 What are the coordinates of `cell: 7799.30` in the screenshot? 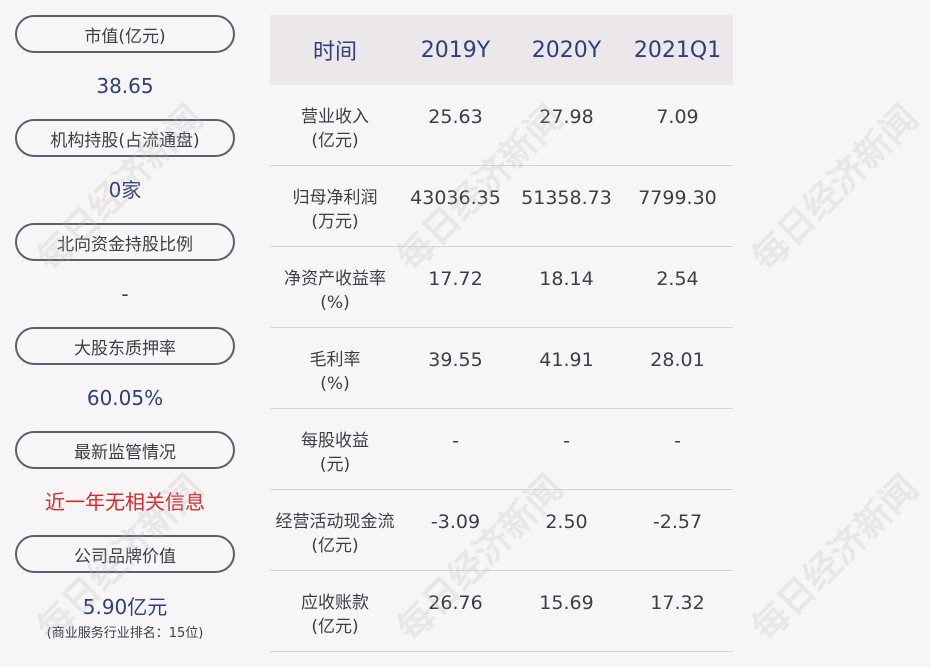 It's located at (677, 198).